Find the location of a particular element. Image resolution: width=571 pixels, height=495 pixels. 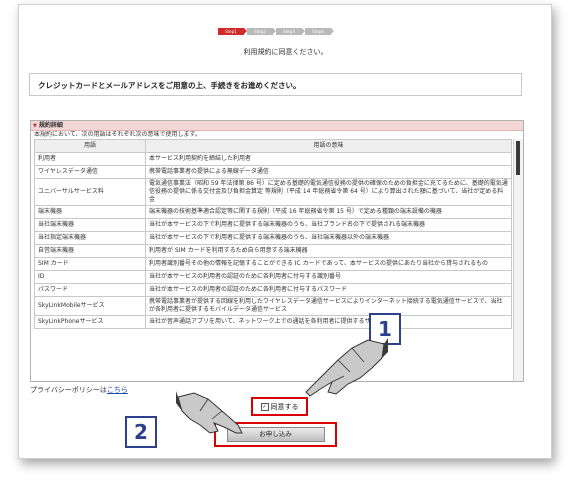

step-2: Step2 is located at coordinates (261, 31).